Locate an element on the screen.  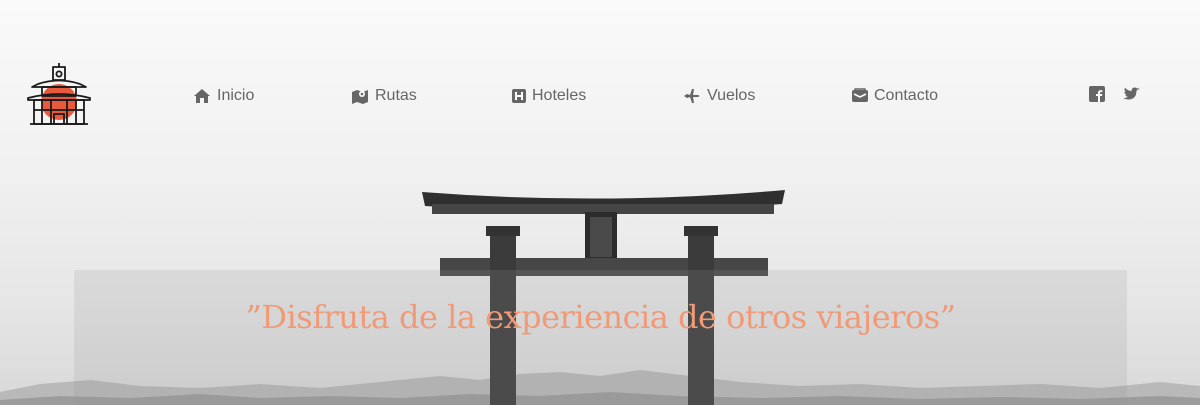
home-icon is located at coordinates (202, 96).